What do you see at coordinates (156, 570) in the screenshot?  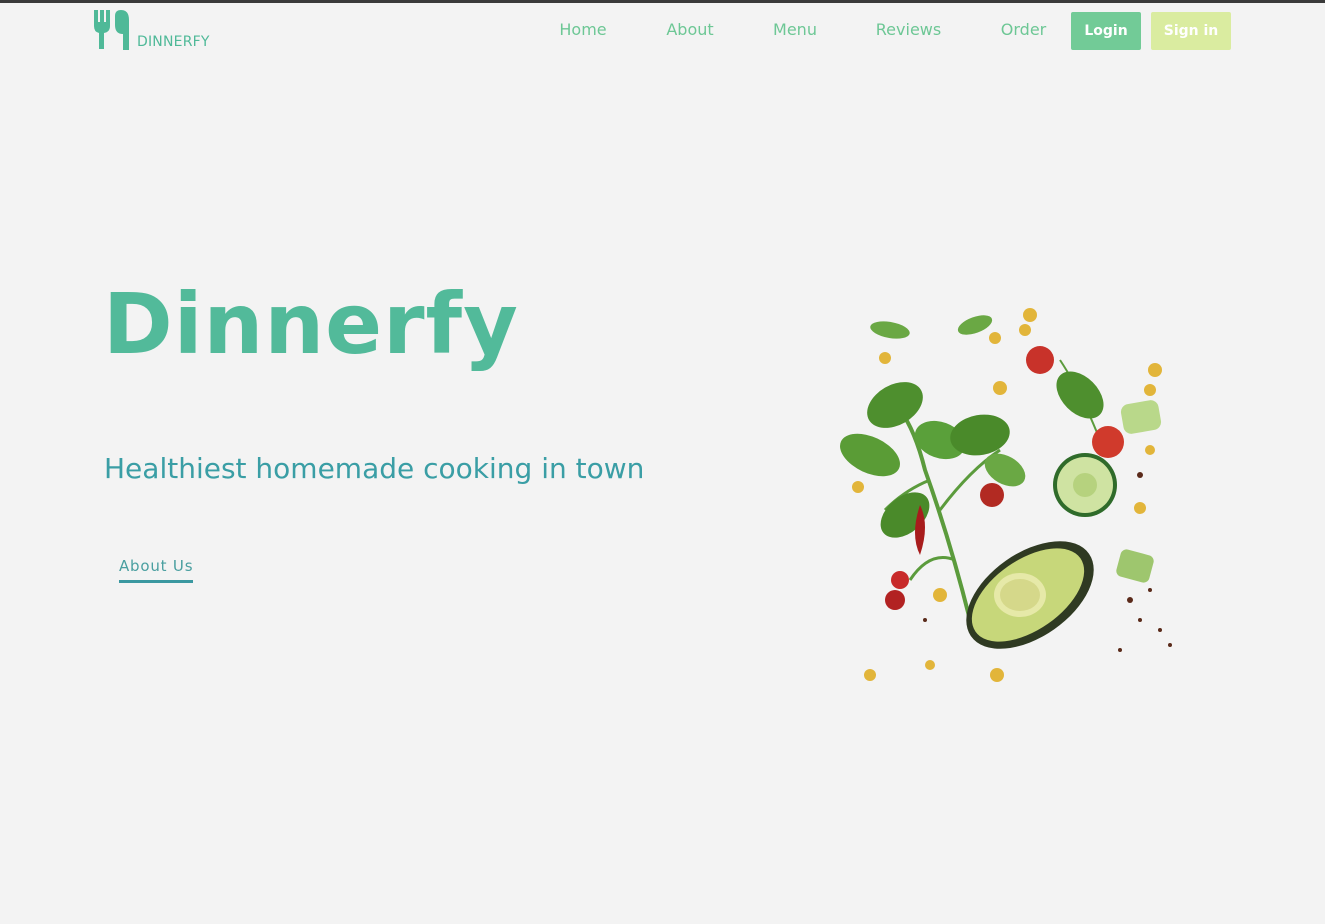 I see `about-us-link: About Us` at bounding box center [156, 570].